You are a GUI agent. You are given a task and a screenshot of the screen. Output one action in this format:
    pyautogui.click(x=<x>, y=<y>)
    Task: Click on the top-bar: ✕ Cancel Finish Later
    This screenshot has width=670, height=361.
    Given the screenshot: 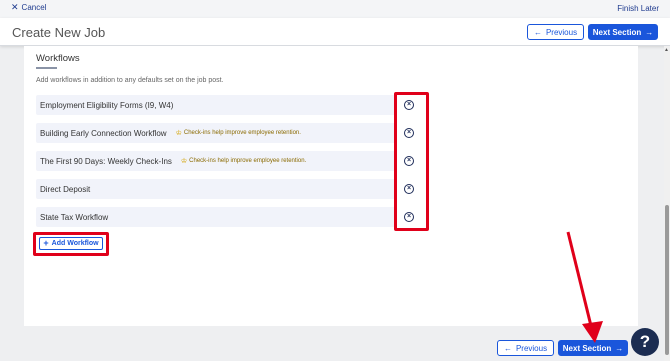 What is the action you would take?
    pyautogui.click(x=335, y=9)
    